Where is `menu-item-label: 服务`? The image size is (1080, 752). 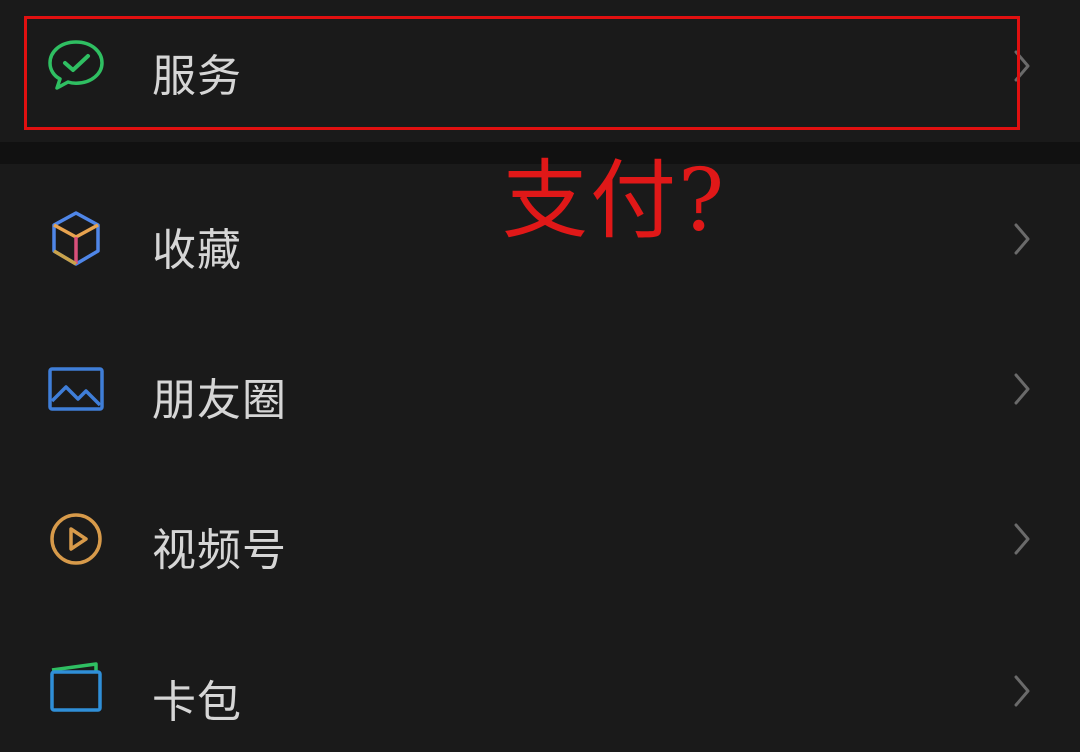
menu-item-label: 服务 is located at coordinates (197, 76).